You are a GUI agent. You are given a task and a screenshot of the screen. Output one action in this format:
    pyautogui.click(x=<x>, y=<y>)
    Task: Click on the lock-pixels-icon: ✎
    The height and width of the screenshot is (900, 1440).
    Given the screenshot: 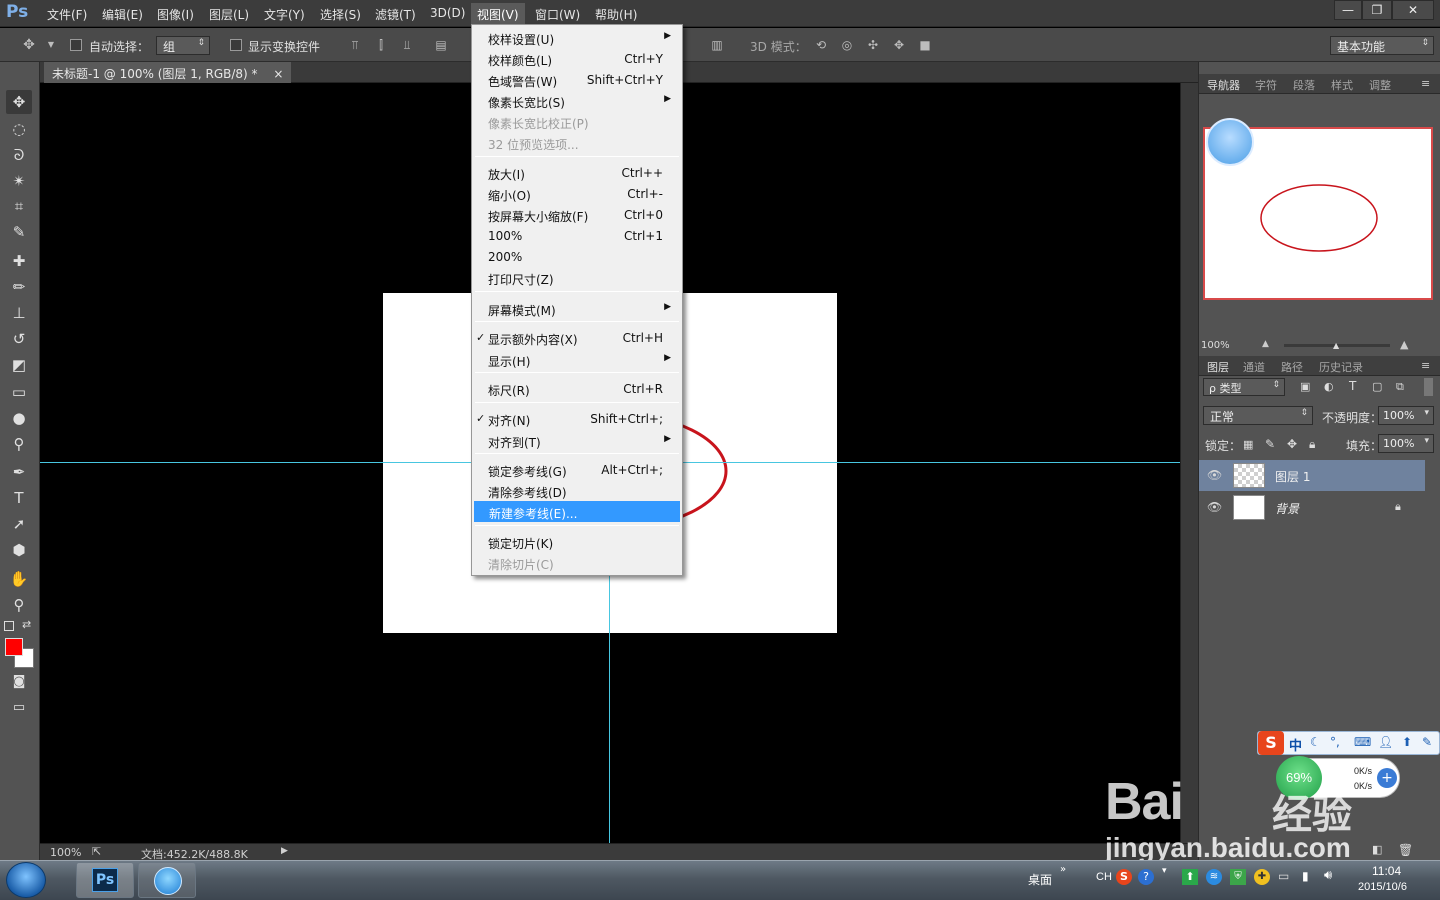 What is the action you would take?
    pyautogui.click(x=1270, y=444)
    